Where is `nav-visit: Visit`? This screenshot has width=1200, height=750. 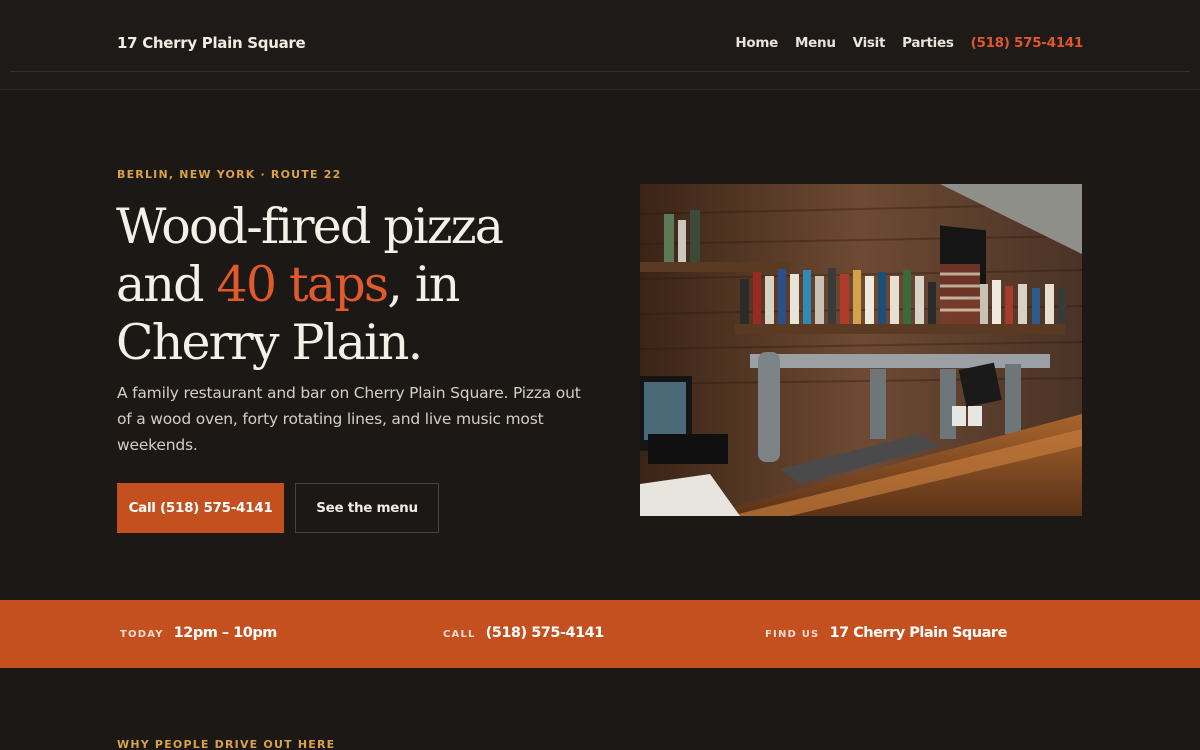 nav-visit: Visit is located at coordinates (869, 43).